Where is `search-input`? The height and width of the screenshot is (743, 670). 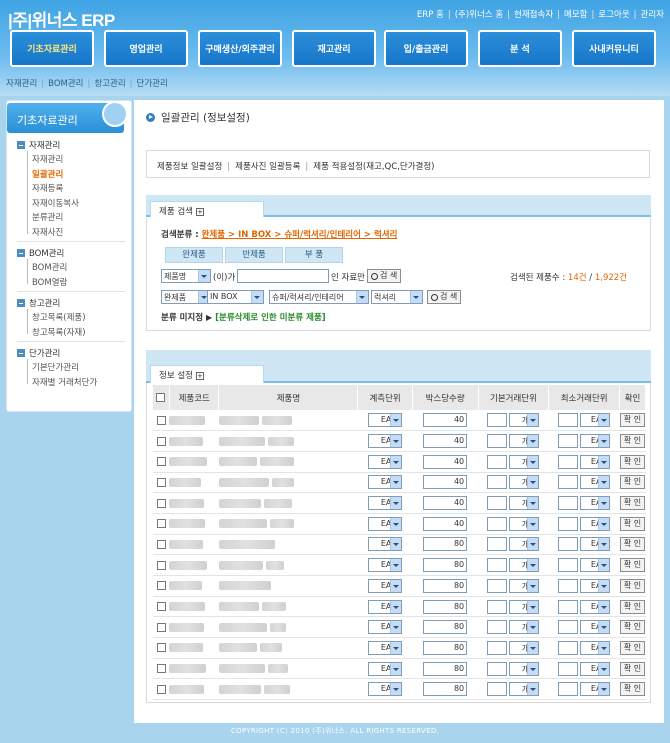
search-input is located at coordinates (283, 276).